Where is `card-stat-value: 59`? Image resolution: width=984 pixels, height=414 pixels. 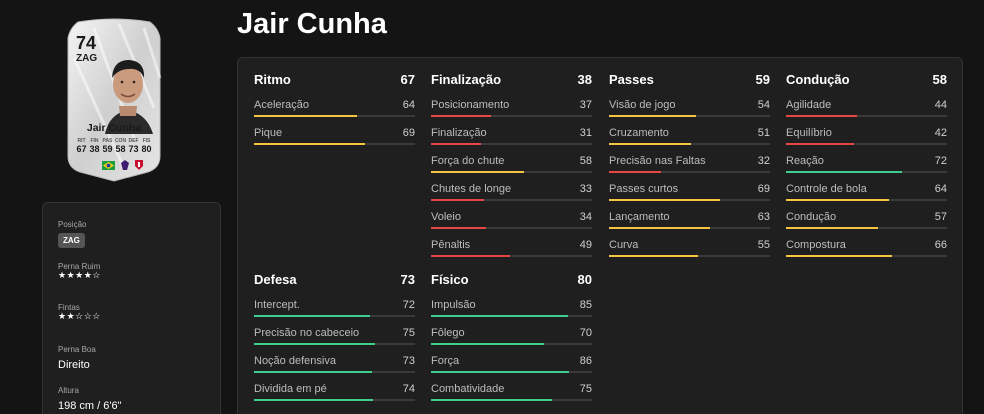 card-stat-value: 59 is located at coordinates (107, 149).